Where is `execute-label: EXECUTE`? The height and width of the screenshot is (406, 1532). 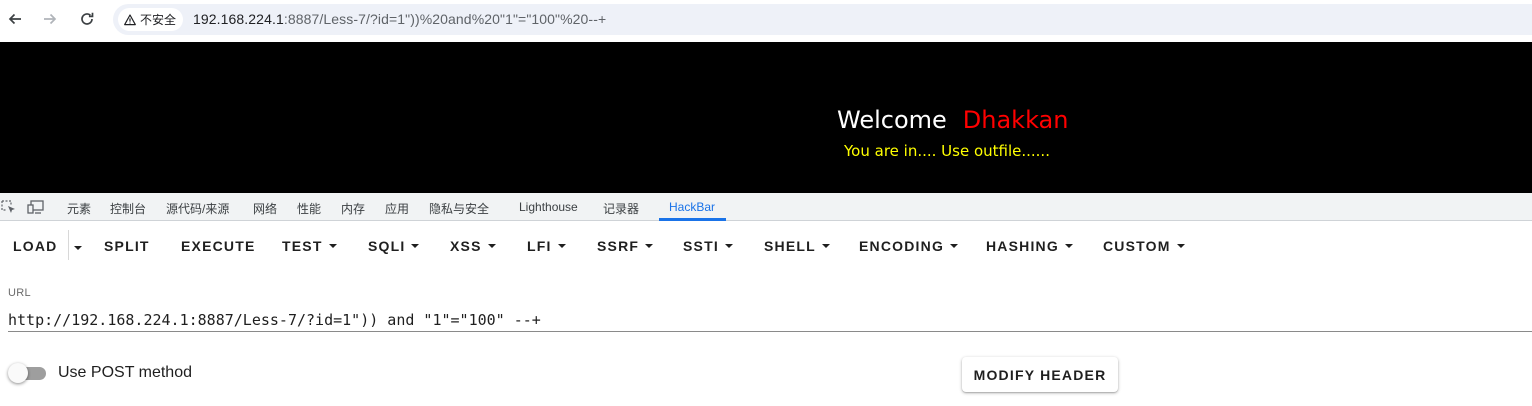
execute-label: EXECUTE is located at coordinates (218, 246).